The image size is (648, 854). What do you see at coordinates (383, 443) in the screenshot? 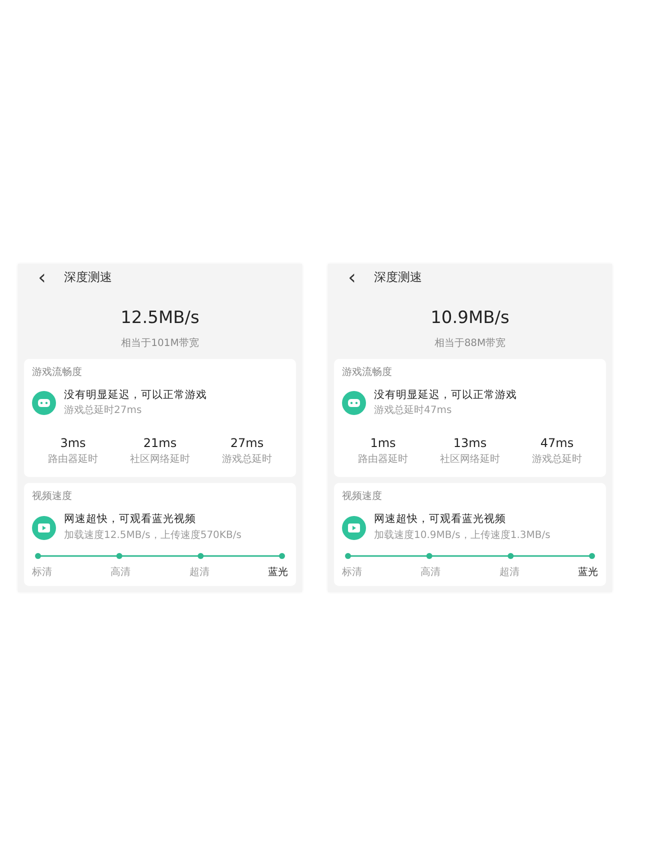
I see `stat-value: 1ms` at bounding box center [383, 443].